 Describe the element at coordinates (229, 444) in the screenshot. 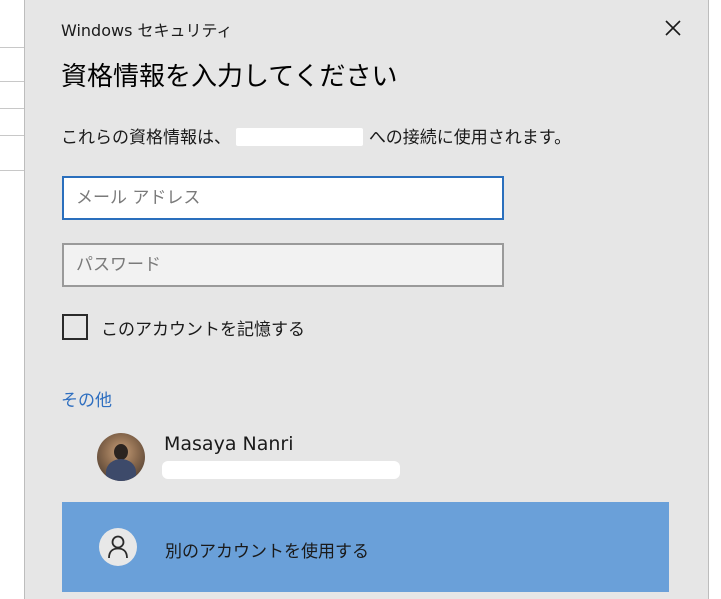

I see `account-name: Masaya Nanri` at that location.